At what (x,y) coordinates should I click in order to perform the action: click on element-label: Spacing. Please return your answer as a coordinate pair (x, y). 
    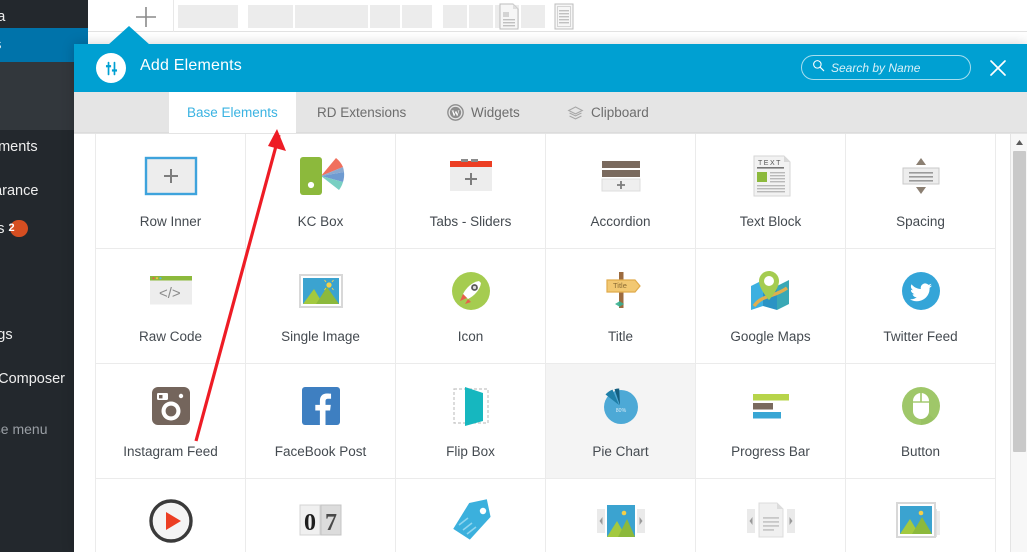
    Looking at the image, I should click on (920, 221).